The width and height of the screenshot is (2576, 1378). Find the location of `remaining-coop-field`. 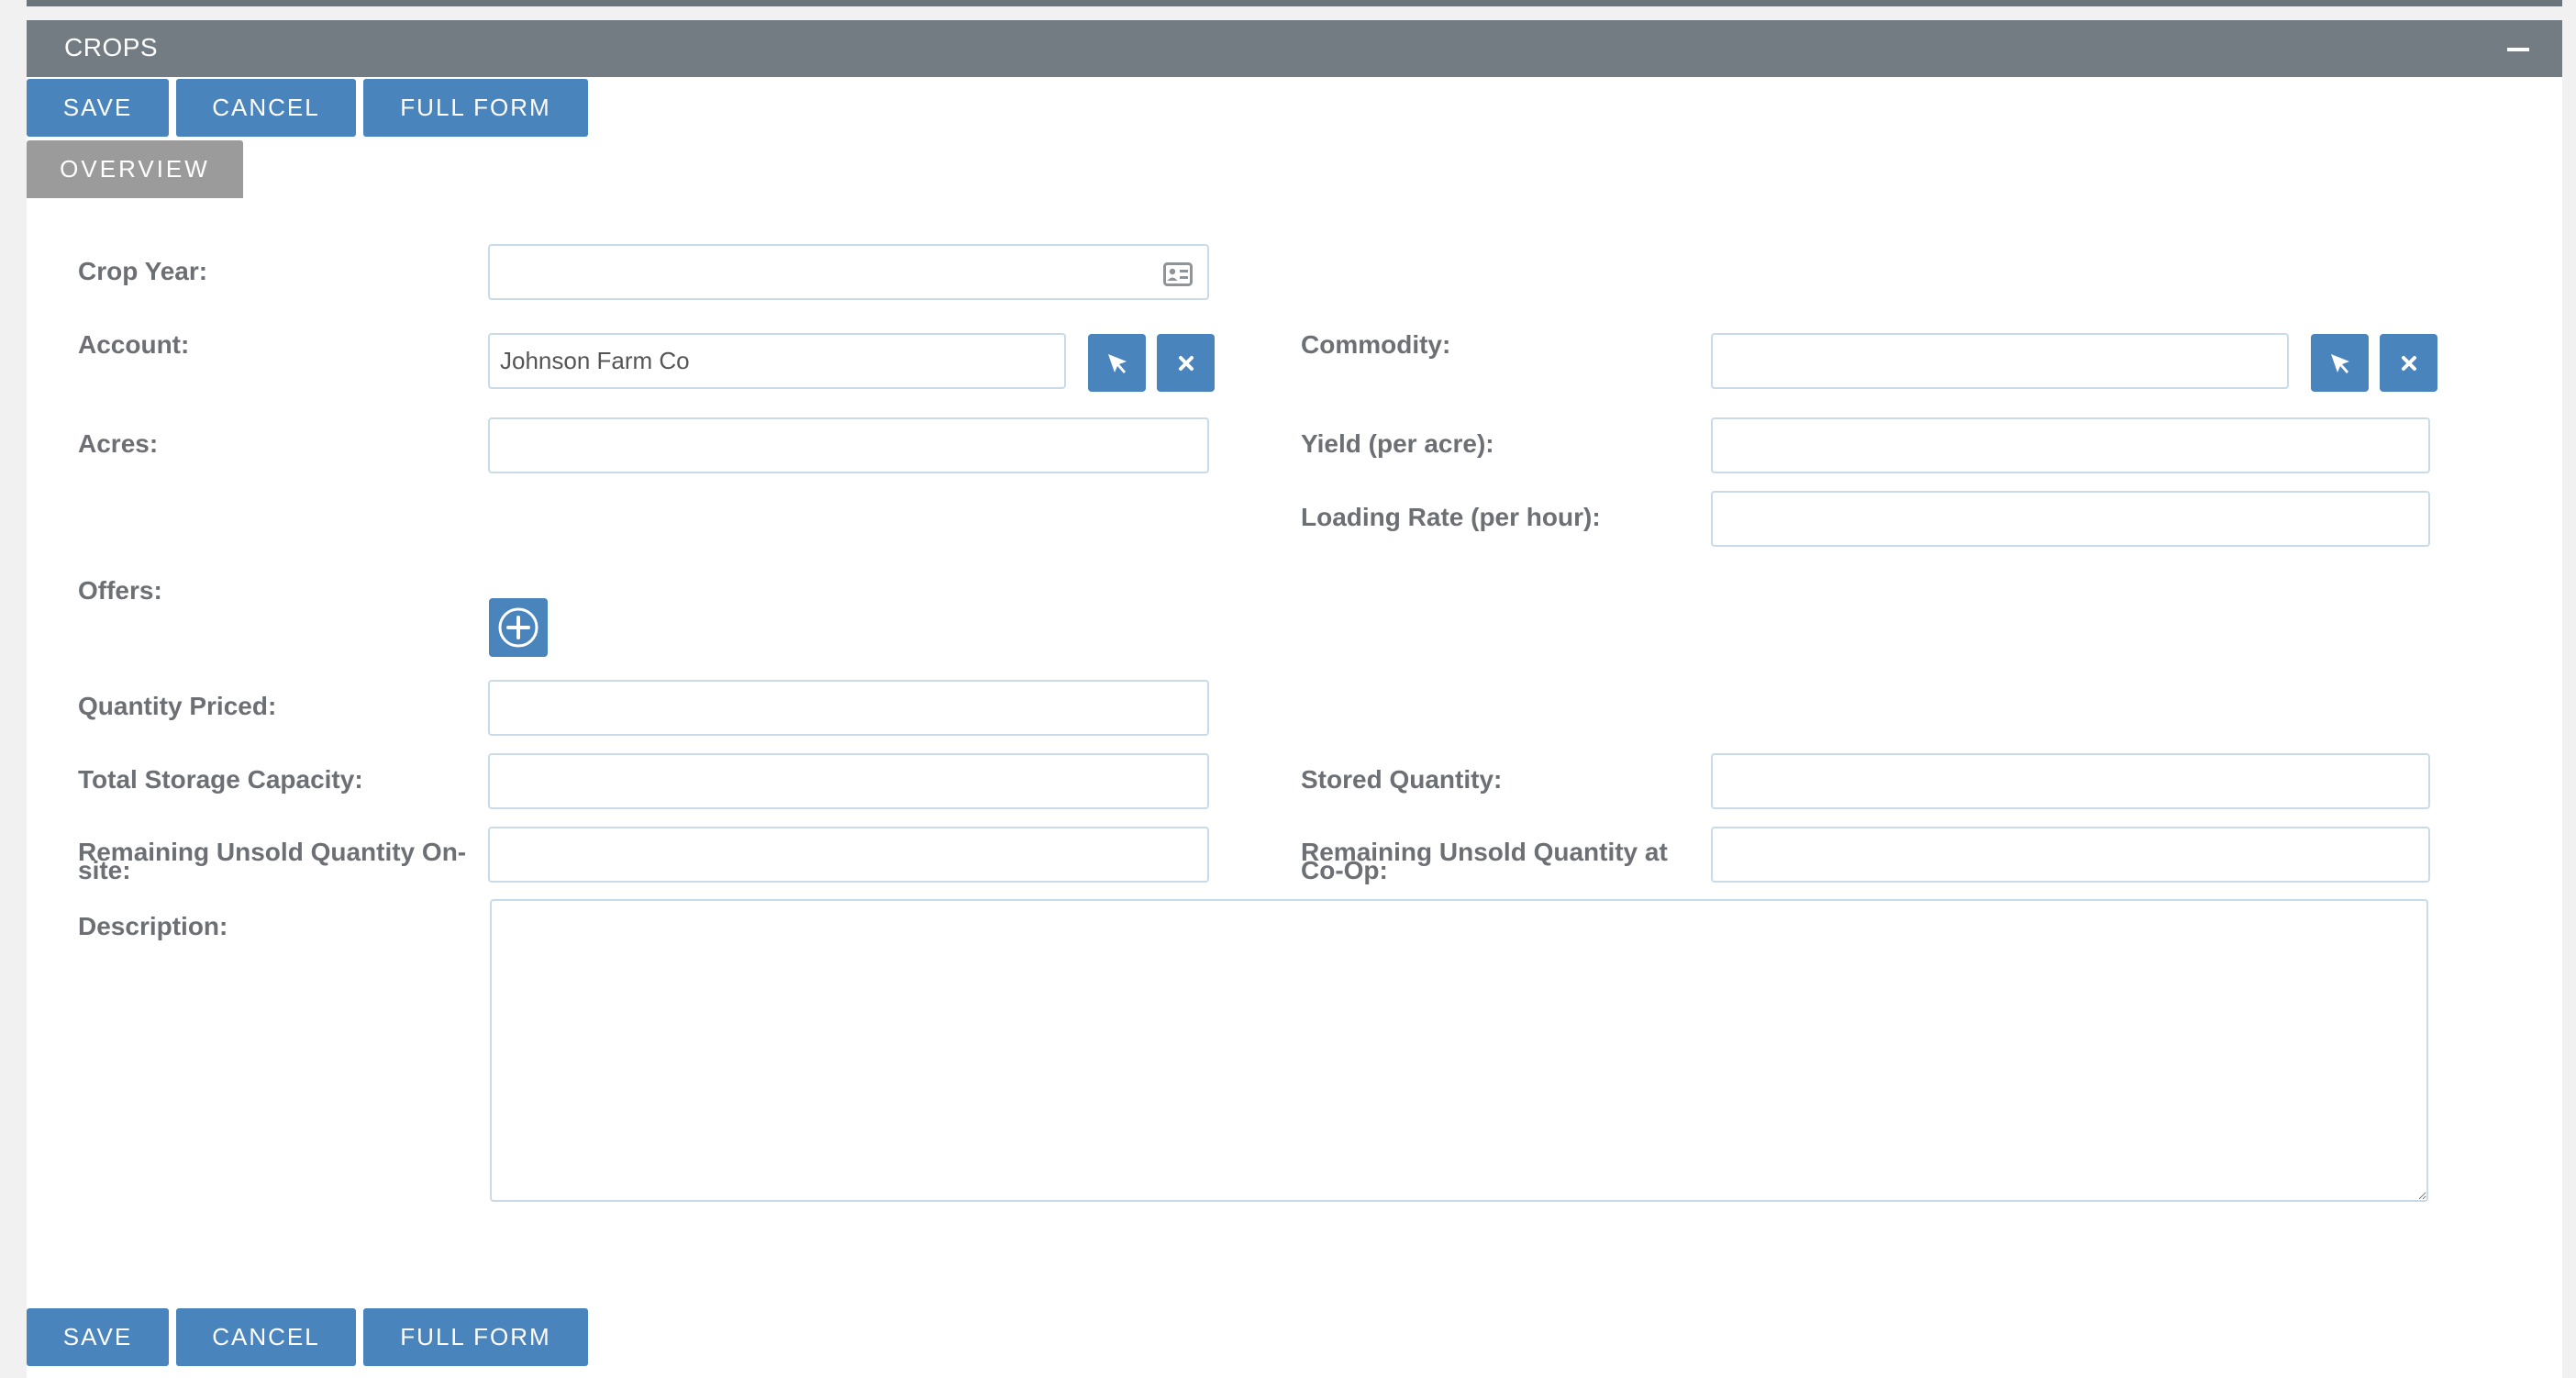

remaining-coop-field is located at coordinates (2070, 855).